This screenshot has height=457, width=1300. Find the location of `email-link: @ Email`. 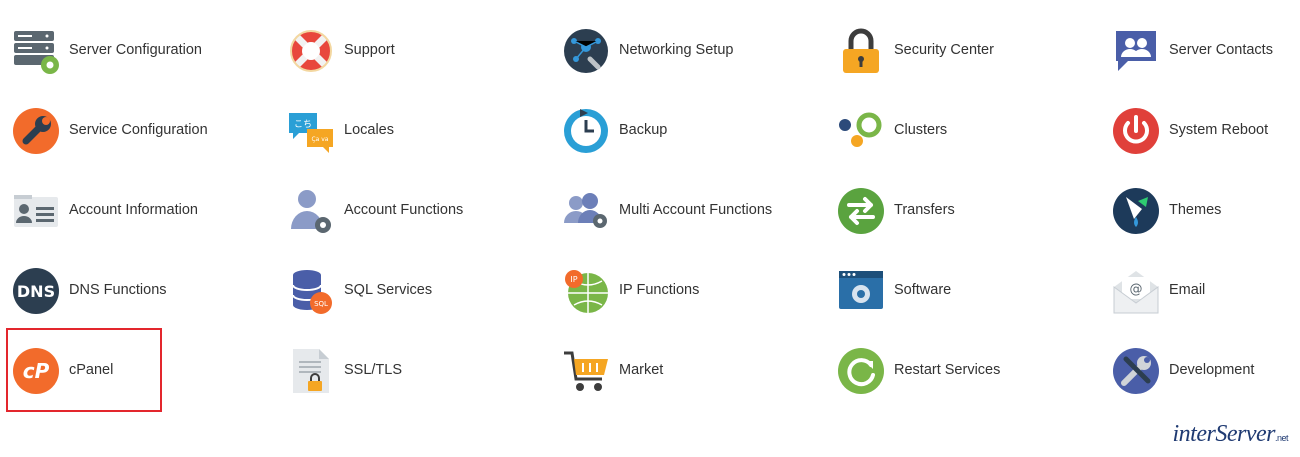

email-link: @ Email is located at coordinates (1200, 290).